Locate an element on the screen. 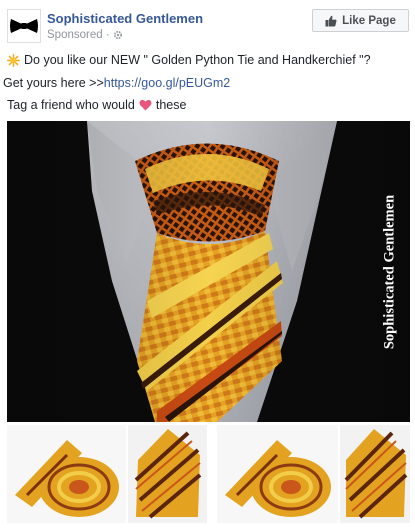 The width and height of the screenshot is (415, 528). caption-line-2: Get yours here >> https://goo.gl/pEUGm2 is located at coordinates (116, 83).